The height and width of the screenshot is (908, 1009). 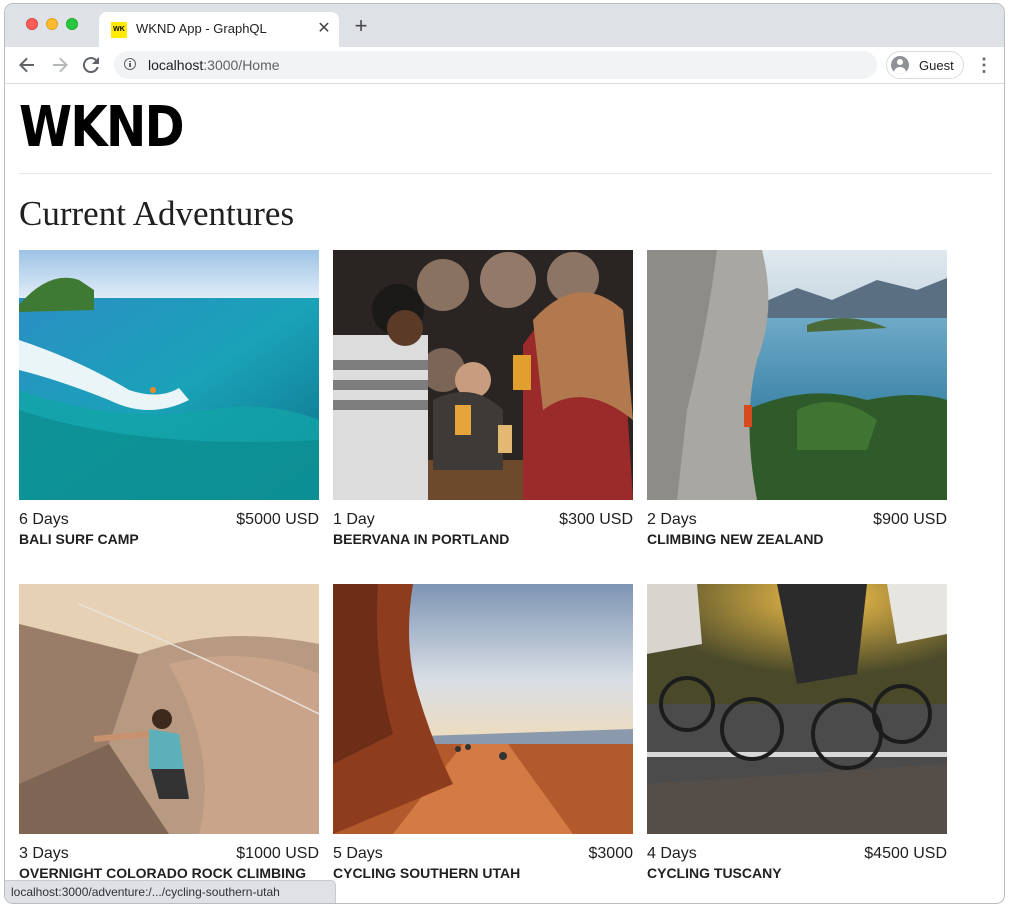 What do you see at coordinates (324, 29) in the screenshot?
I see `tab-close-icon: ✕` at bounding box center [324, 29].